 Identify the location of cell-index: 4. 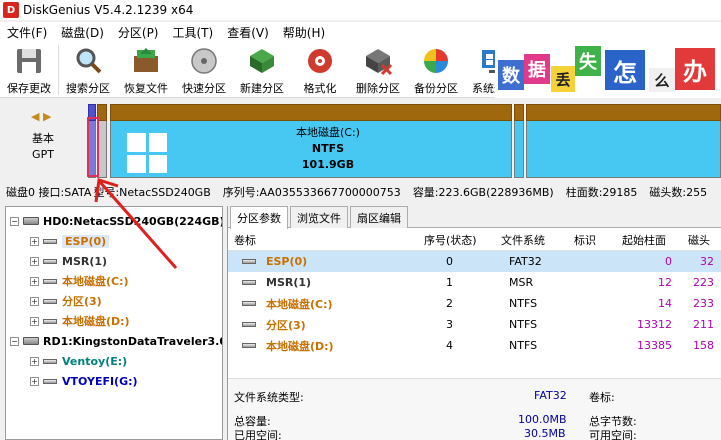
(449, 345).